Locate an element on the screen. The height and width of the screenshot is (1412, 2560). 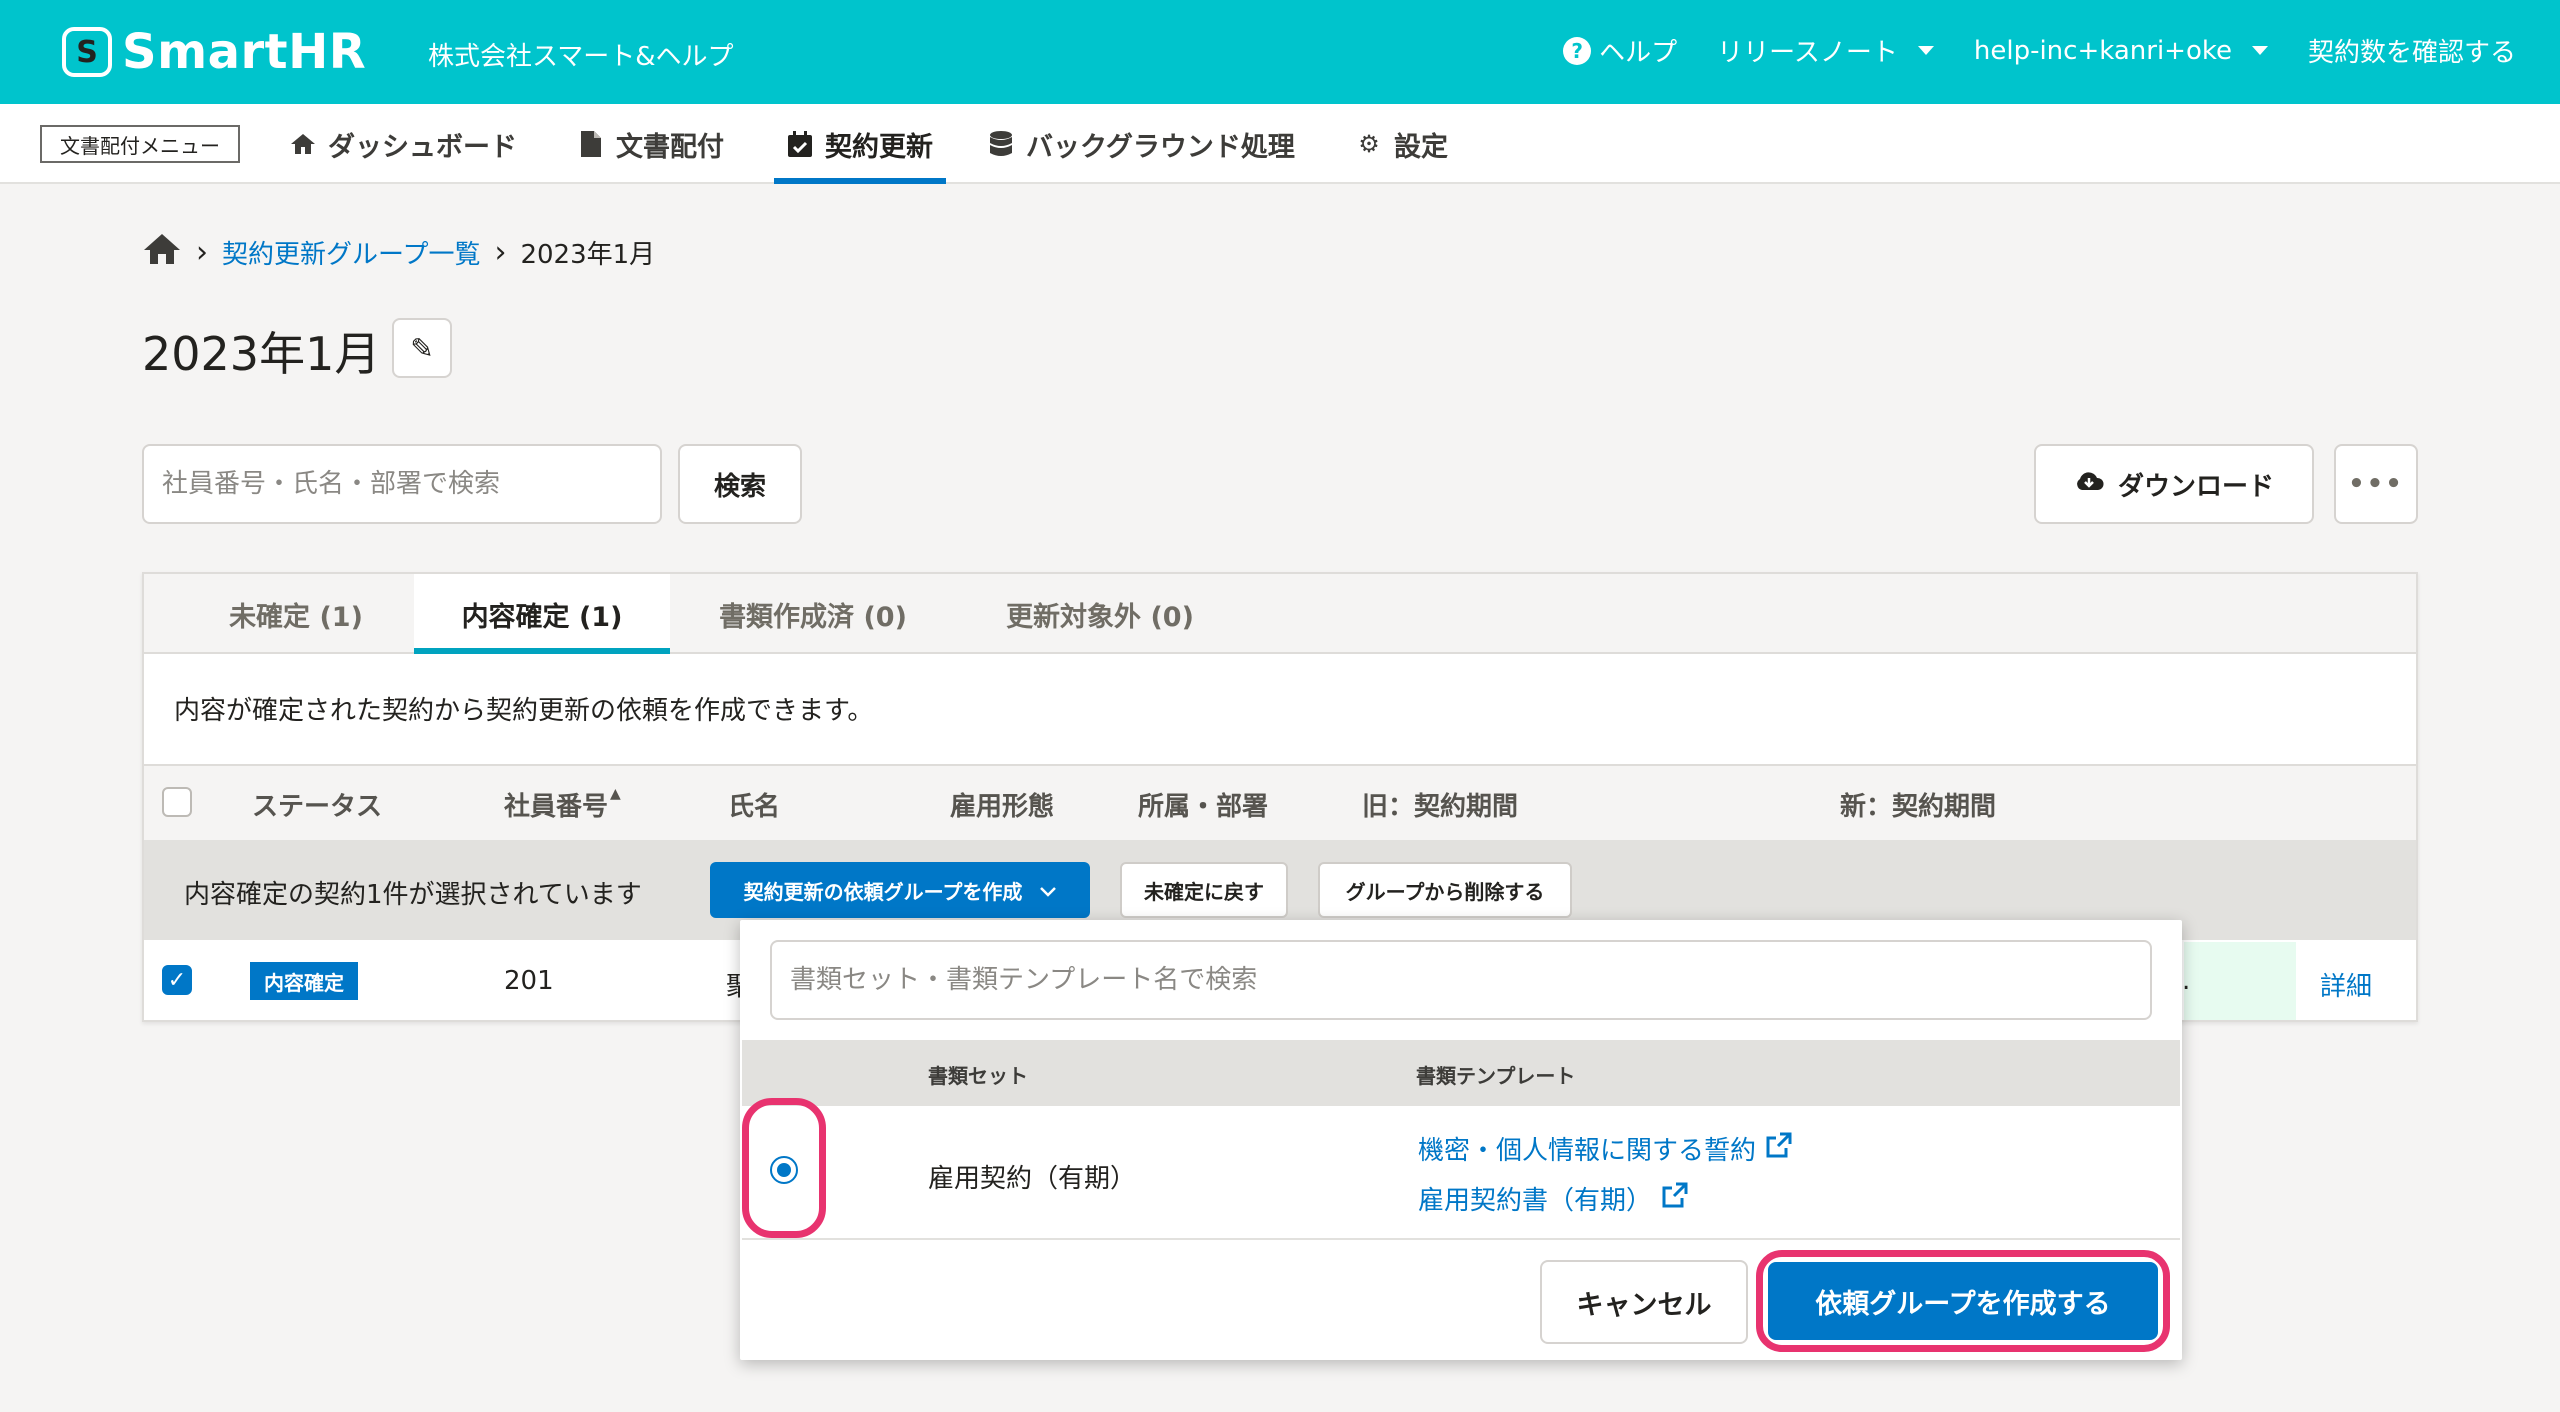
column-employee-no: 社員番号 ▲ is located at coordinates (562, 804).